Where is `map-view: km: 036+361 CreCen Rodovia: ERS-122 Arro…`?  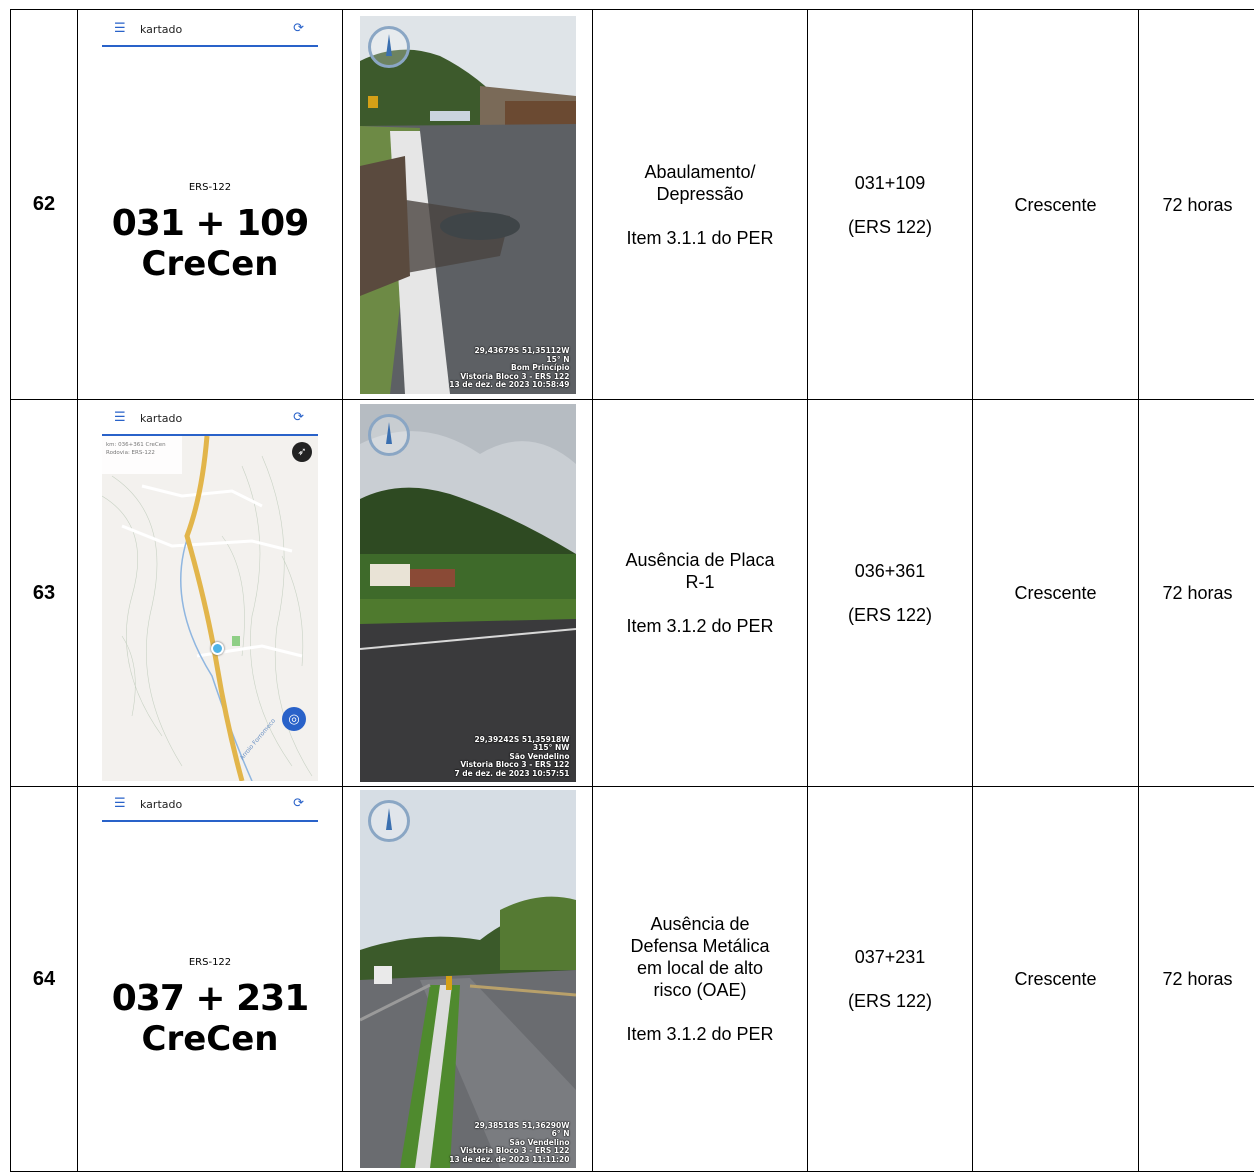
map-view: km: 036+361 CreCen Rodovia: ERS-122 Arro… is located at coordinates (210, 608).